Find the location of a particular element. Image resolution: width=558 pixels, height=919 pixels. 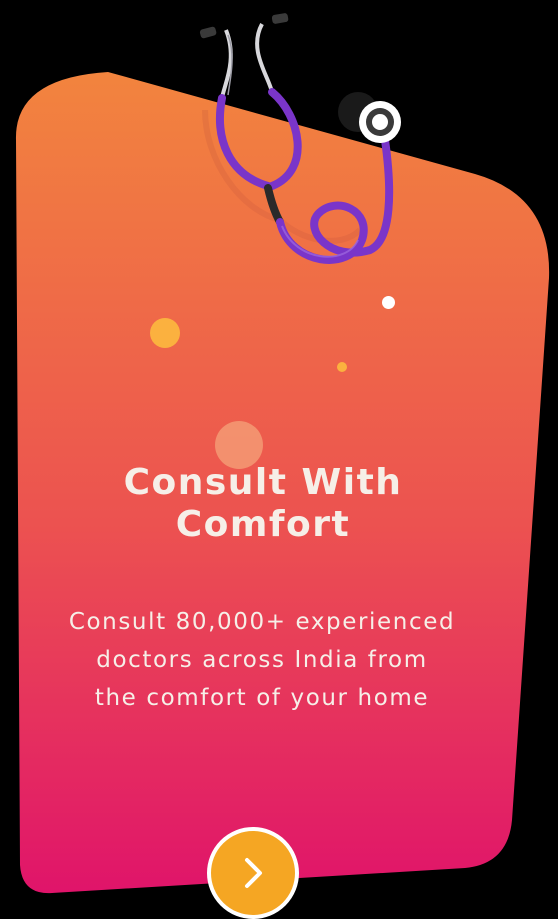

card-title-line: Consult With is located at coordinates (263, 482).